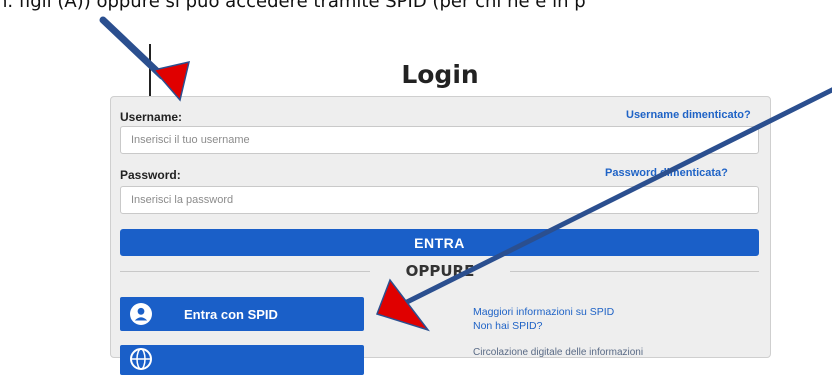 This screenshot has width=832, height=375. Describe the element at coordinates (150, 175) in the screenshot. I see `password-label: Password:` at that location.